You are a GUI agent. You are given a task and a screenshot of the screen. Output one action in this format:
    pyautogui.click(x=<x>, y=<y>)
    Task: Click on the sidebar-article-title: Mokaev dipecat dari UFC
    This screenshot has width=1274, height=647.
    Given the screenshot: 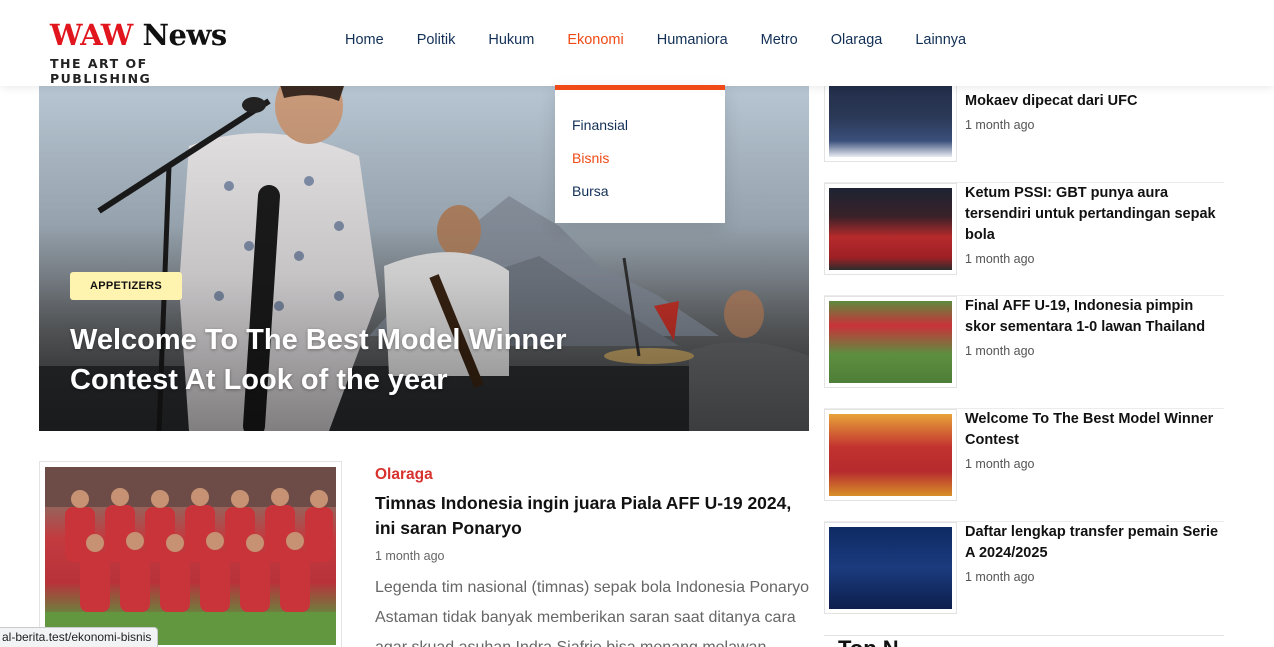 What is the action you would take?
    pyautogui.click(x=1095, y=101)
    